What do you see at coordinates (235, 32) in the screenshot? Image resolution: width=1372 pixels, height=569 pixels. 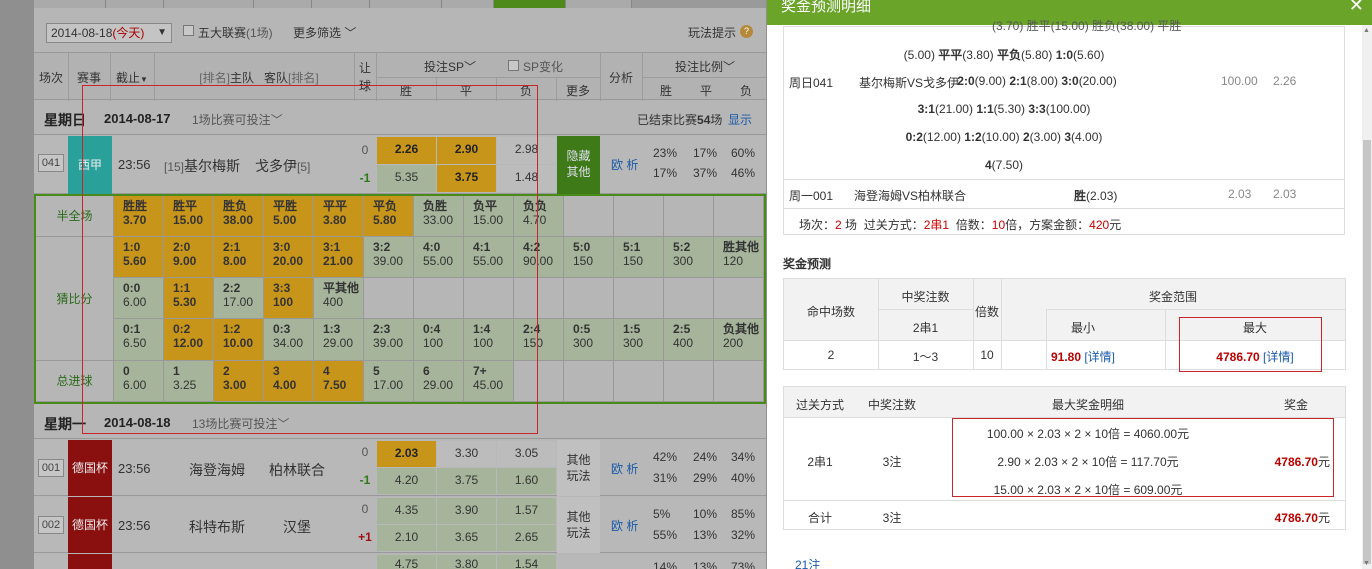 I see `five-leagues-label: 五大联赛(1场)` at bounding box center [235, 32].